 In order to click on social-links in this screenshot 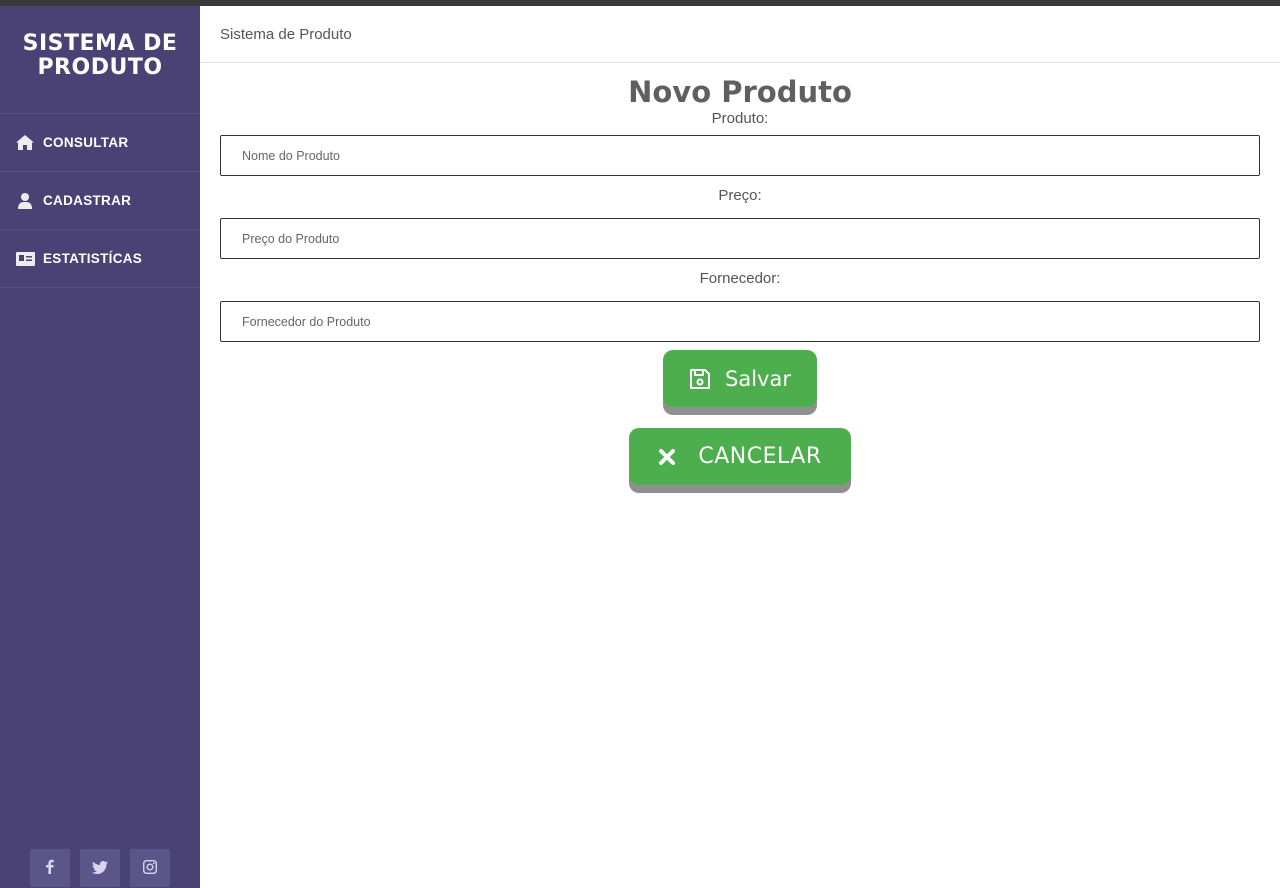, I will do `click(100, 868)`.